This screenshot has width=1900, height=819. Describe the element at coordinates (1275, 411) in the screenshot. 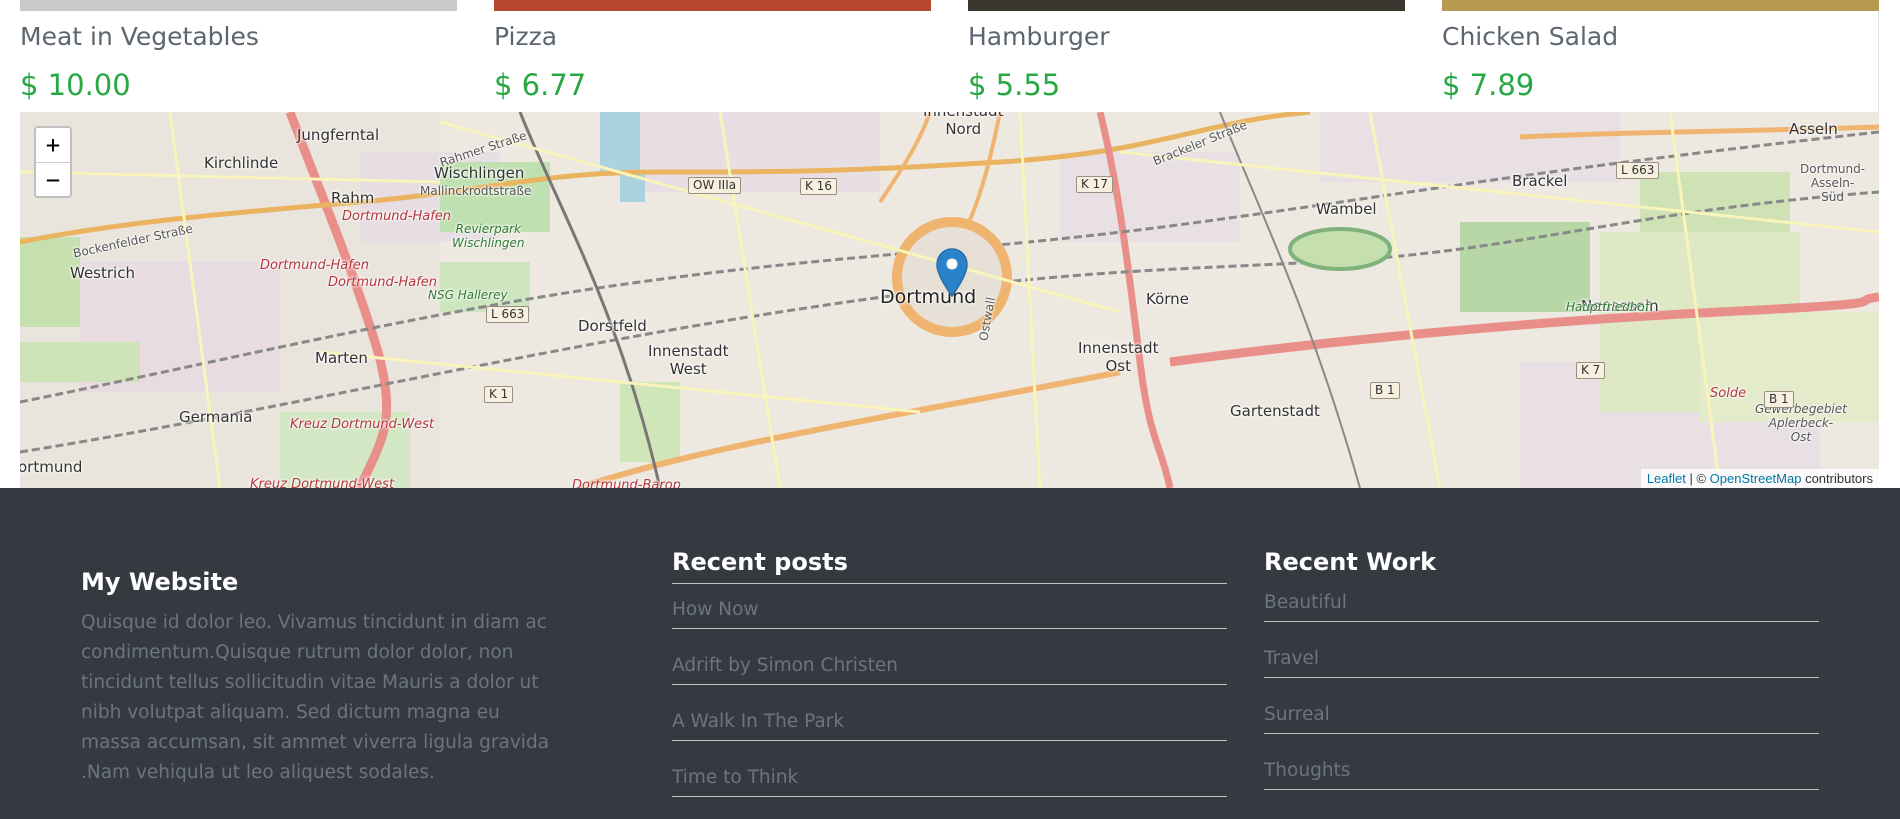

I see `map-label: Gartenstadt` at that location.